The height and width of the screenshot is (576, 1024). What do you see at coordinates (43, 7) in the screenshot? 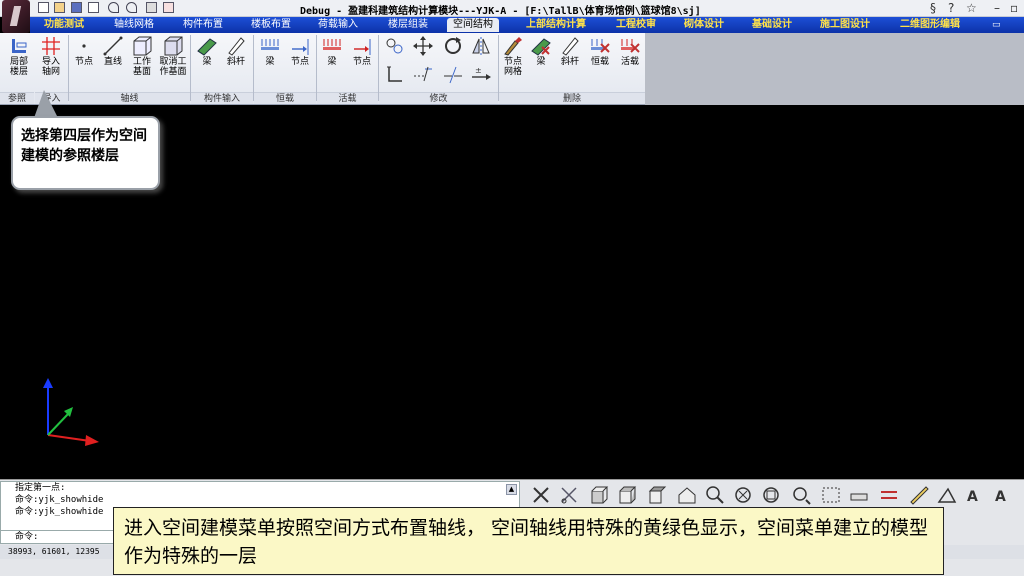
I see `new-file-icon` at bounding box center [43, 7].